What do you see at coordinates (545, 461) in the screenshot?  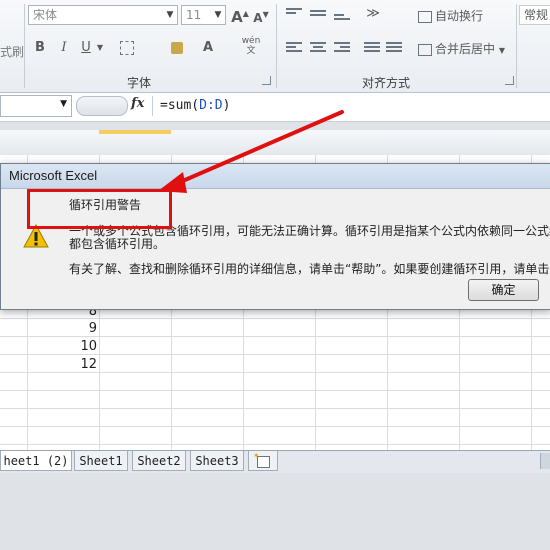 I see `horizontal-scrollbar` at bounding box center [545, 461].